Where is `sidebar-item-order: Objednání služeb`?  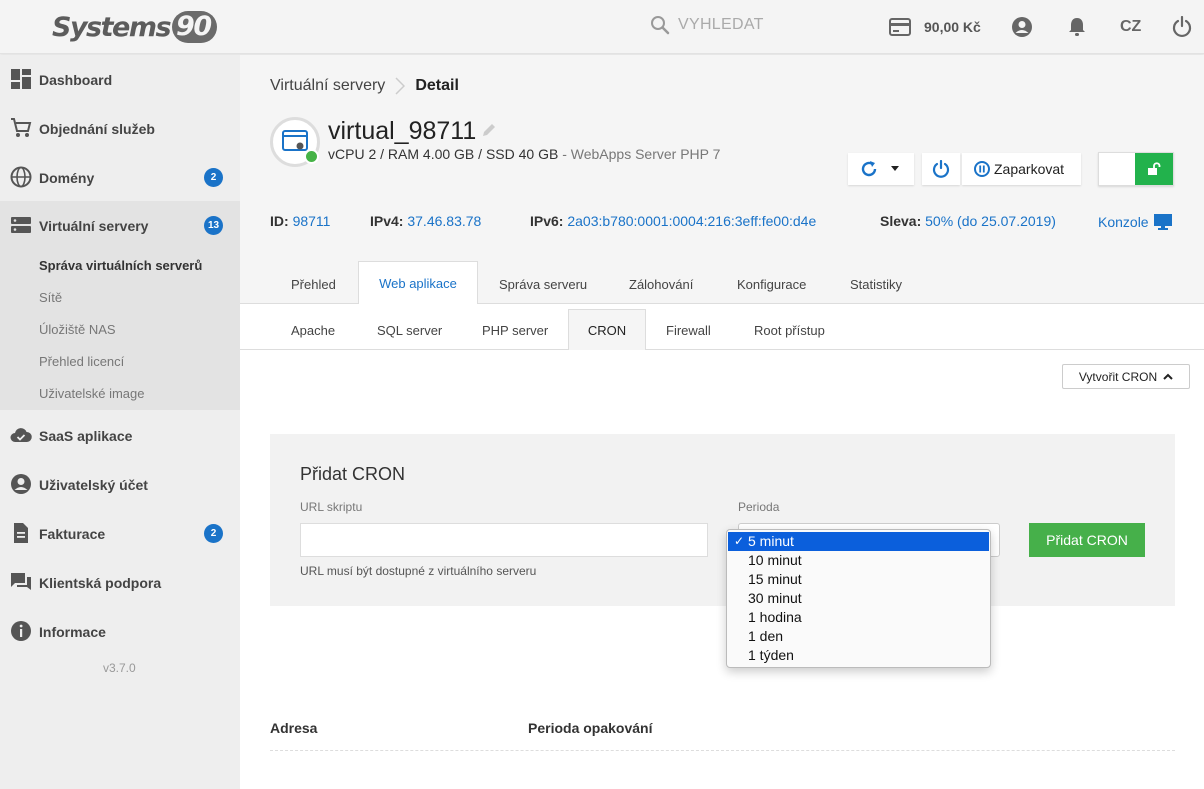
sidebar-item-order: Objednání služeb is located at coordinates (120, 128).